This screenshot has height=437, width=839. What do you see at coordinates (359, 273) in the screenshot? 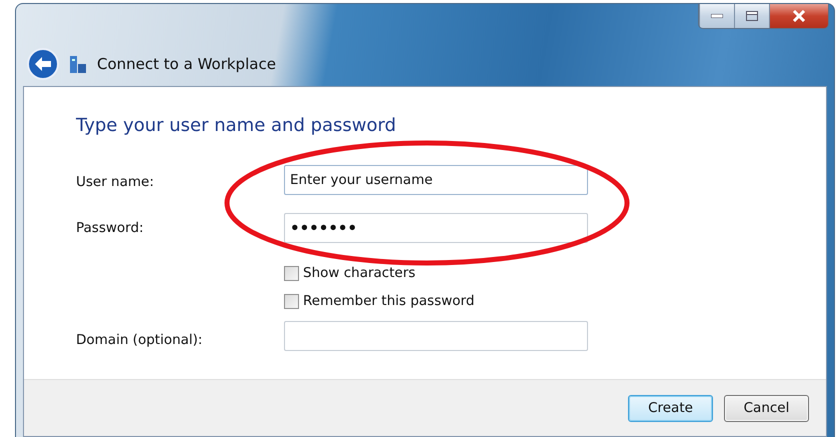
I see `checkbox-label: Show characters` at bounding box center [359, 273].